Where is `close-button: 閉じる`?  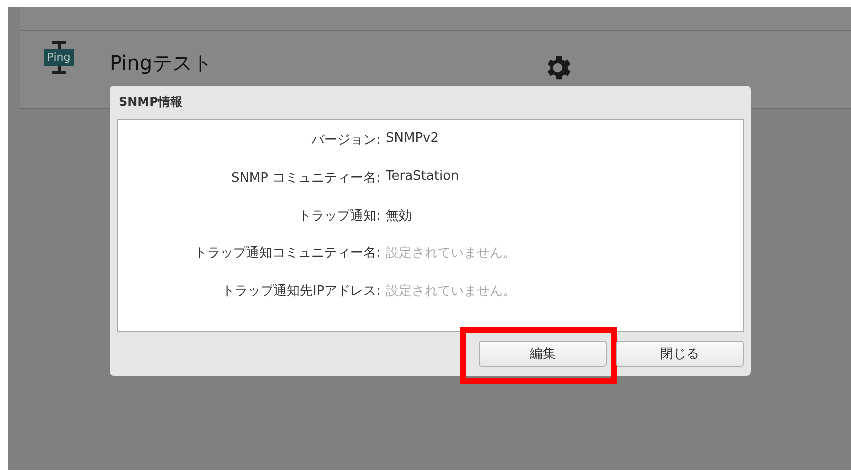 close-button: 閉じる is located at coordinates (680, 354).